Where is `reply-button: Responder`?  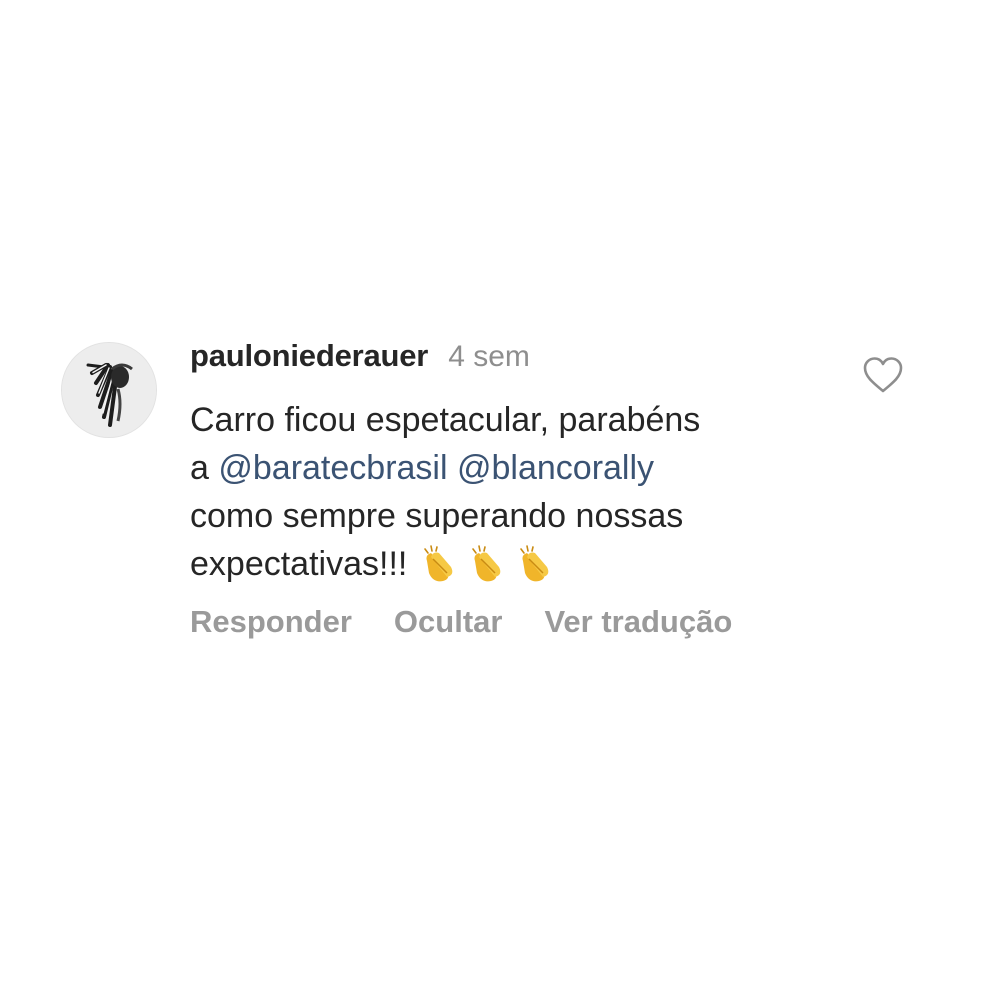 reply-button: Responder is located at coordinates (271, 622).